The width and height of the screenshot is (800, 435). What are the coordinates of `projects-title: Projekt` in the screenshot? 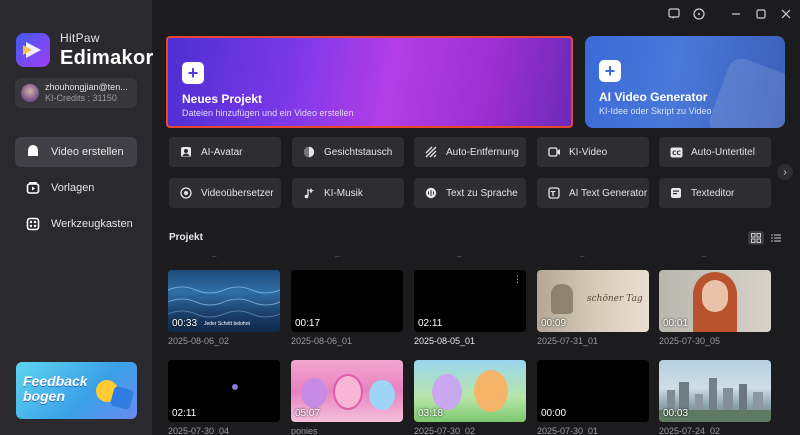 It's located at (186, 237).